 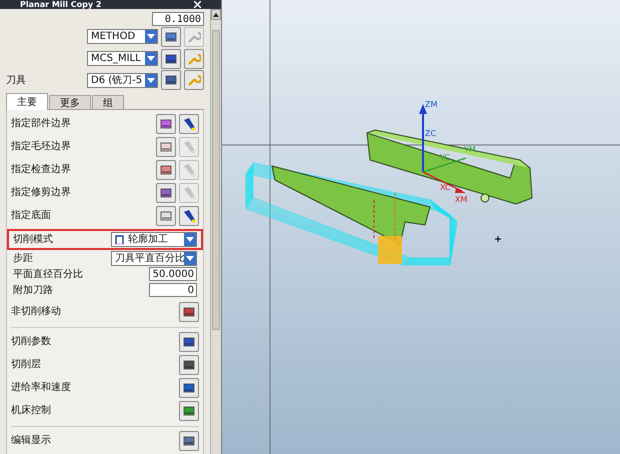 I want to click on action-label: 非切削移动, so click(x=36, y=312).